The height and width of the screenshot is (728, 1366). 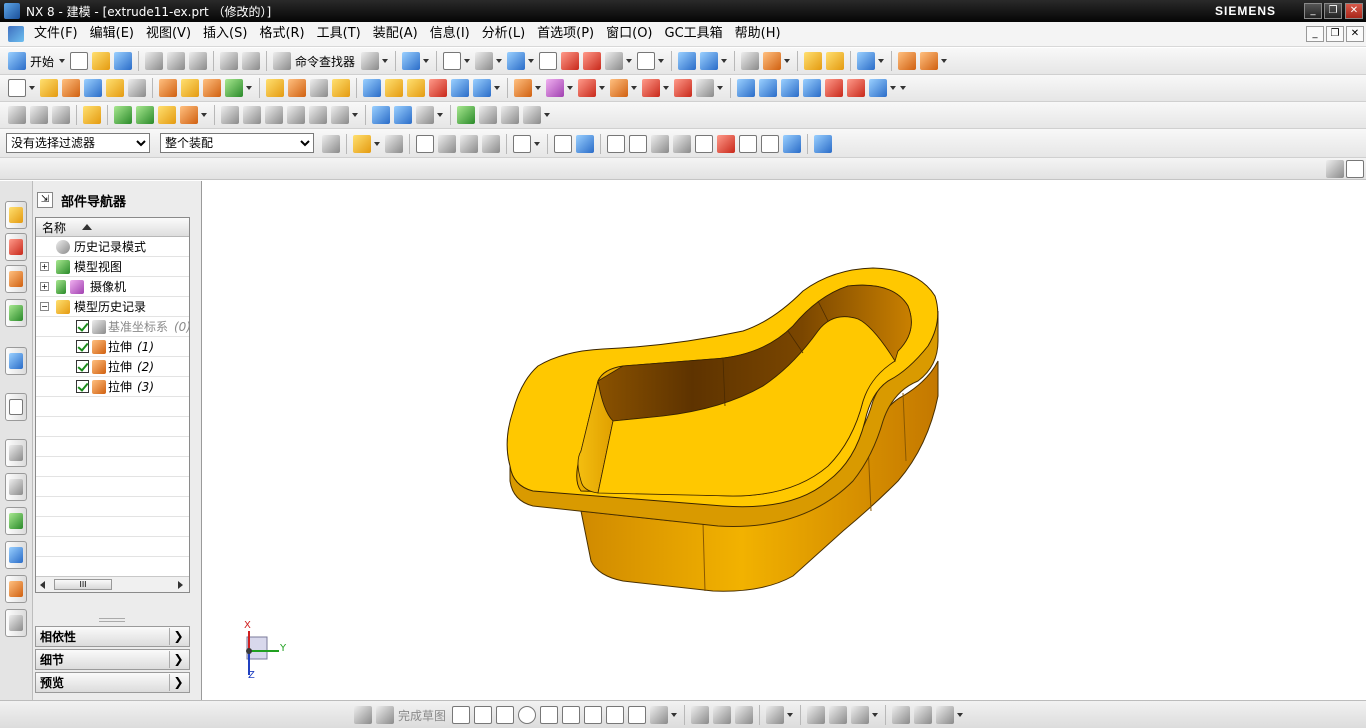 I want to click on part-navigator-tab, so click(x=16, y=279).